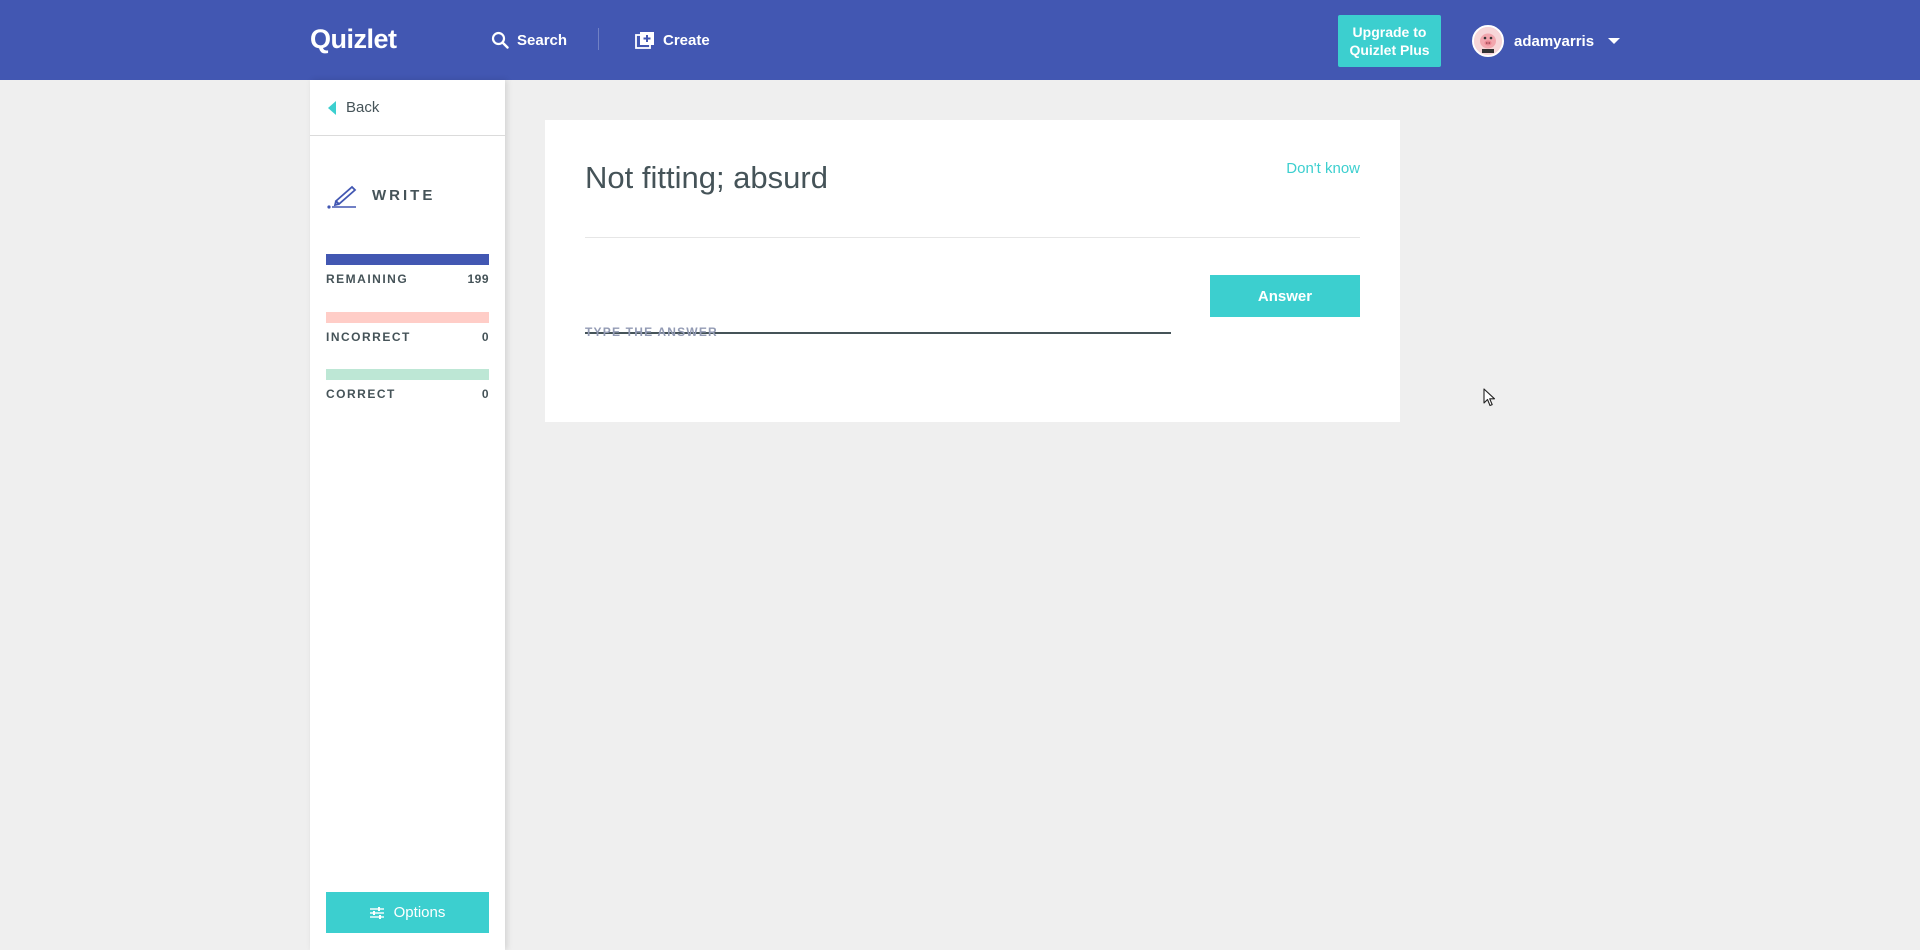 This screenshot has width=1920, height=950. What do you see at coordinates (1490, 400) in the screenshot?
I see `mouse-cursor-icon` at bounding box center [1490, 400].